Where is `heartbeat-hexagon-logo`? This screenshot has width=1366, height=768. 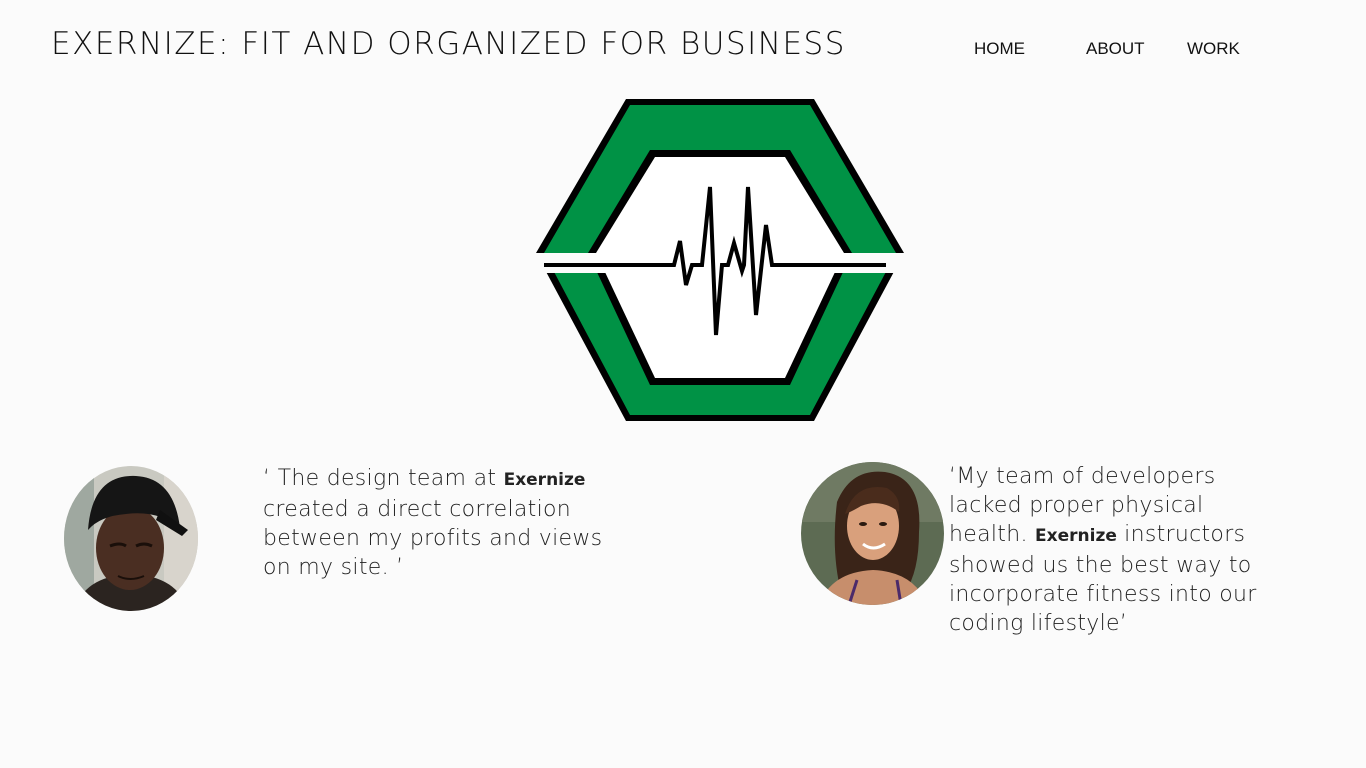
heartbeat-hexagon-logo is located at coordinates (720, 260).